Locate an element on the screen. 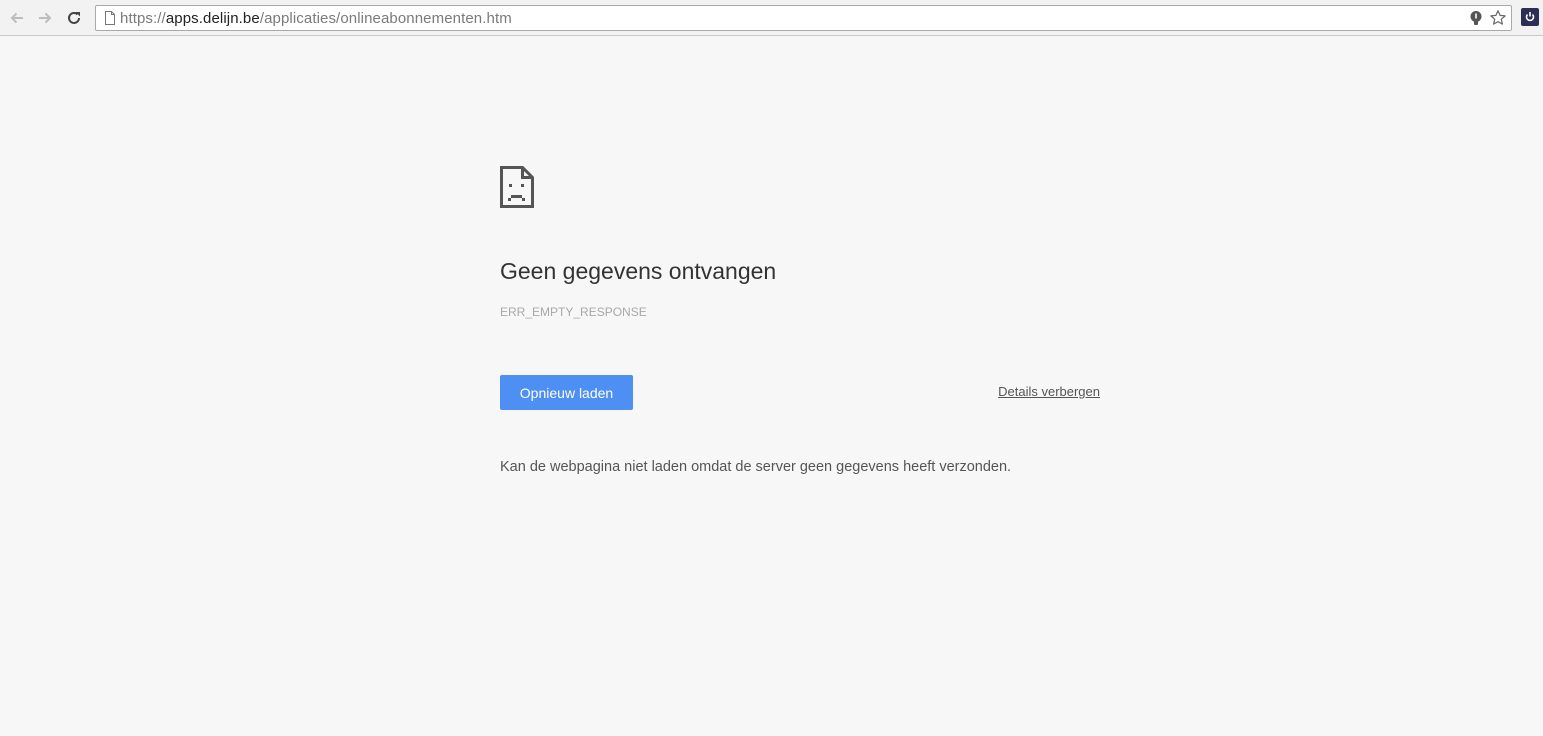 The height and width of the screenshot is (736, 1543). lightbulb-icon is located at coordinates (1476, 18).